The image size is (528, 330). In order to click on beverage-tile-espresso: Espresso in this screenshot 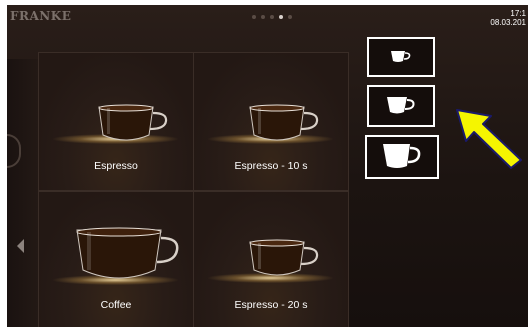, I will do `click(116, 121)`.